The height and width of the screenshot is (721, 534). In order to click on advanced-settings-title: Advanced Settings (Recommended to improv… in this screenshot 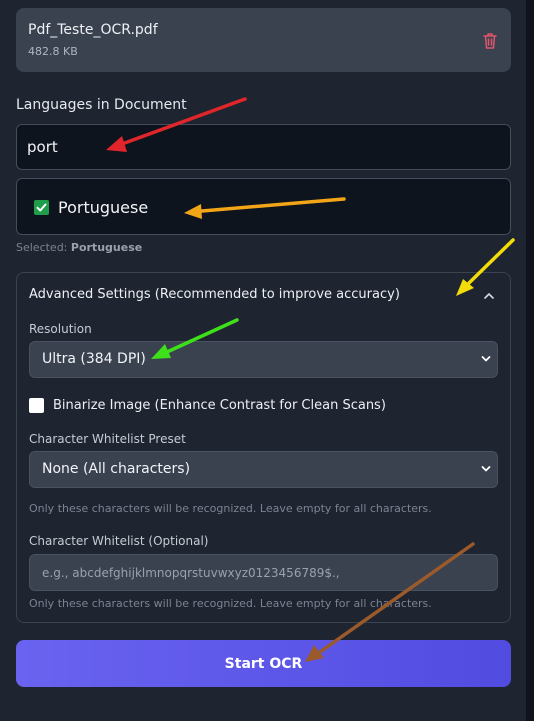, I will do `click(214, 294)`.